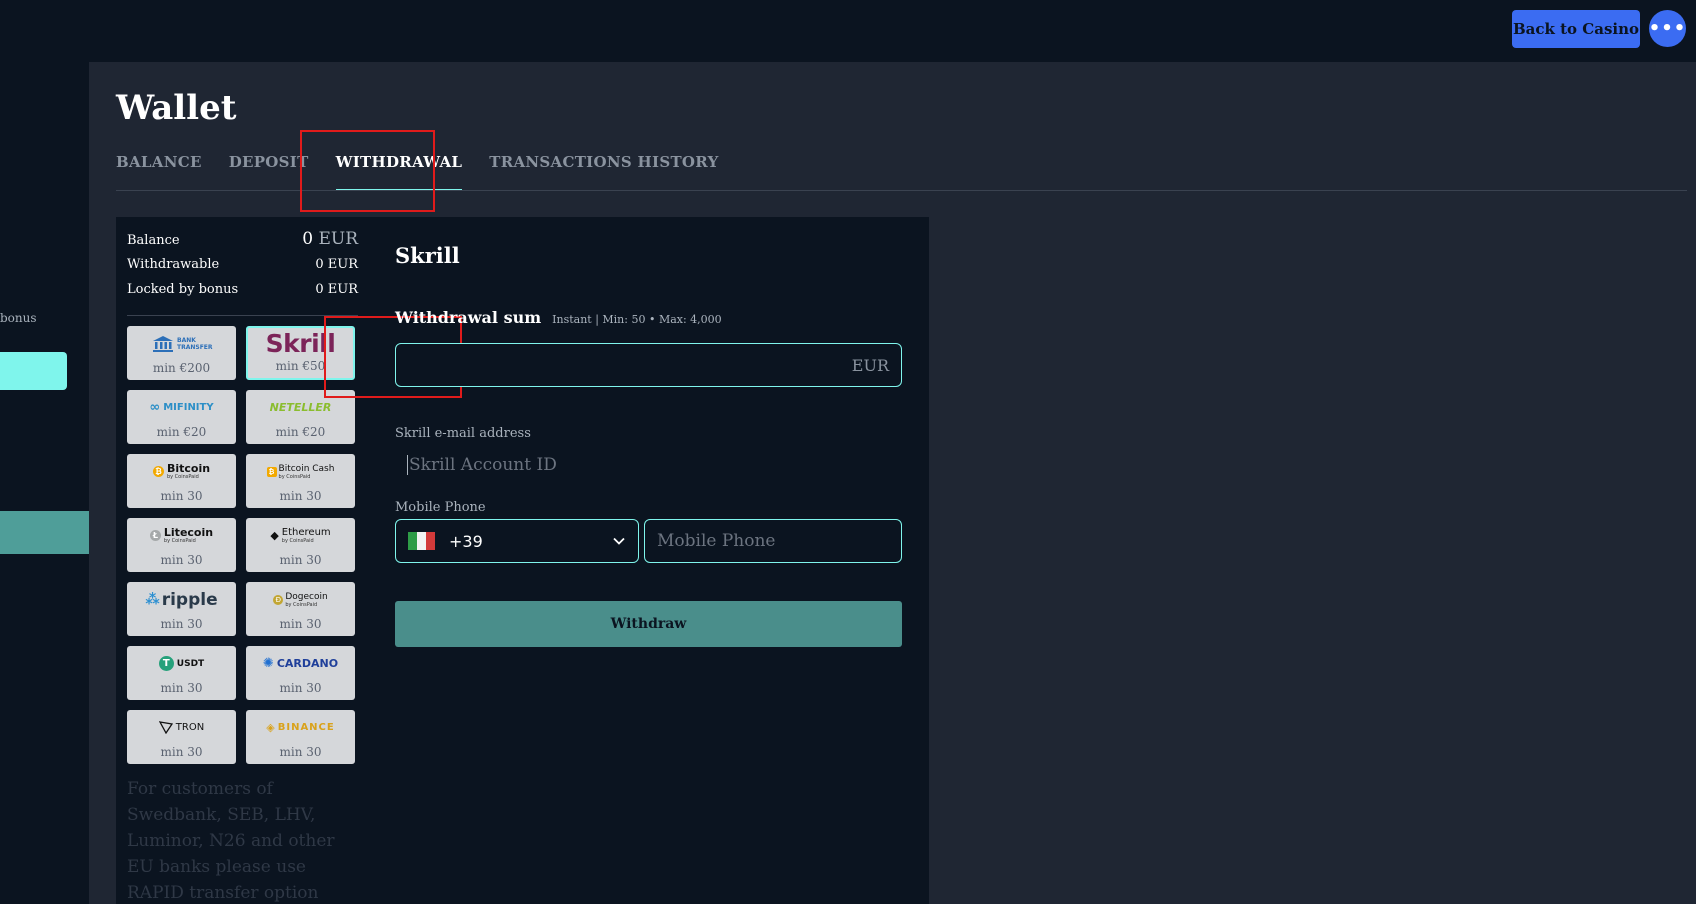 The height and width of the screenshot is (904, 1696). Describe the element at coordinates (300, 471) in the screenshot. I see `bitcoin-cash-logo: ₿ Bitcoin Cash by CoinsPaid` at that location.